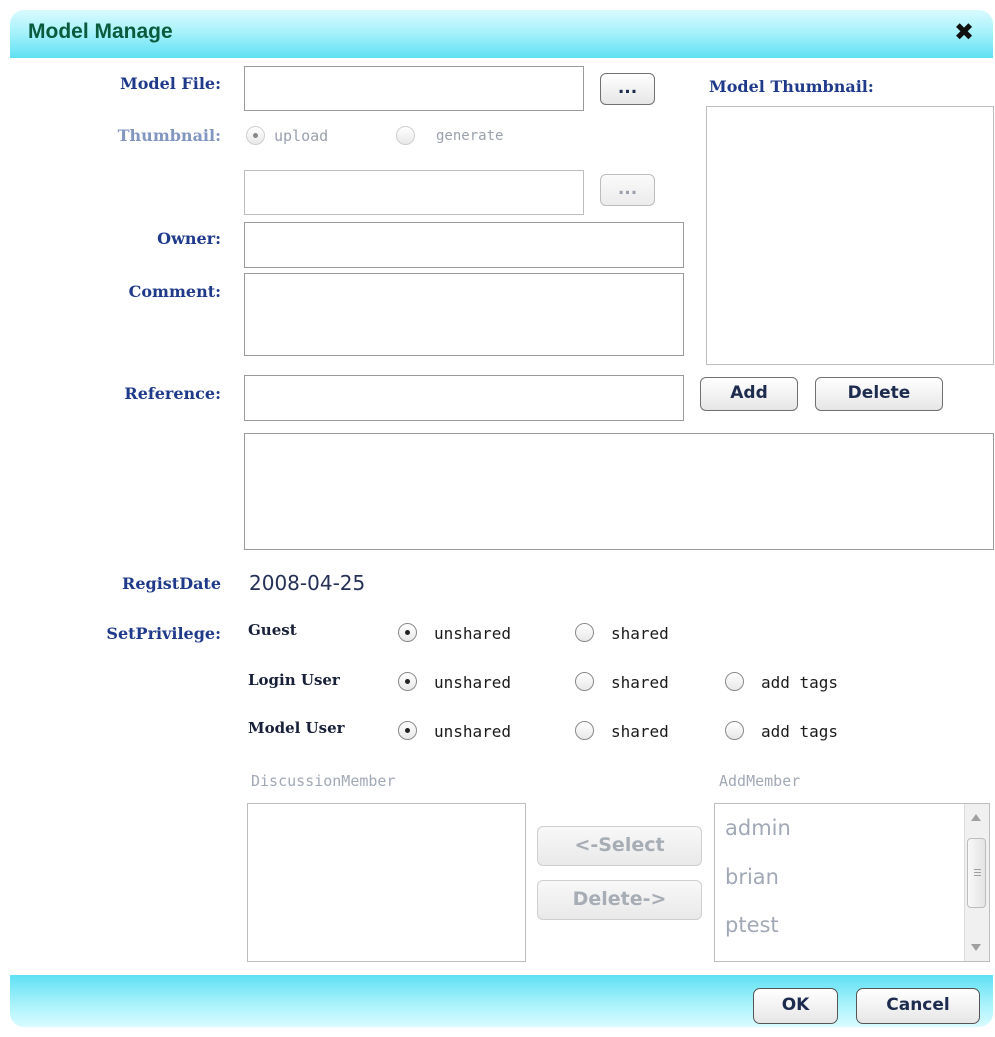 This screenshot has height=1037, width=995. Describe the element at coordinates (791, 86) in the screenshot. I see `model-thumbnail-label: Model Thumbnail:` at that location.